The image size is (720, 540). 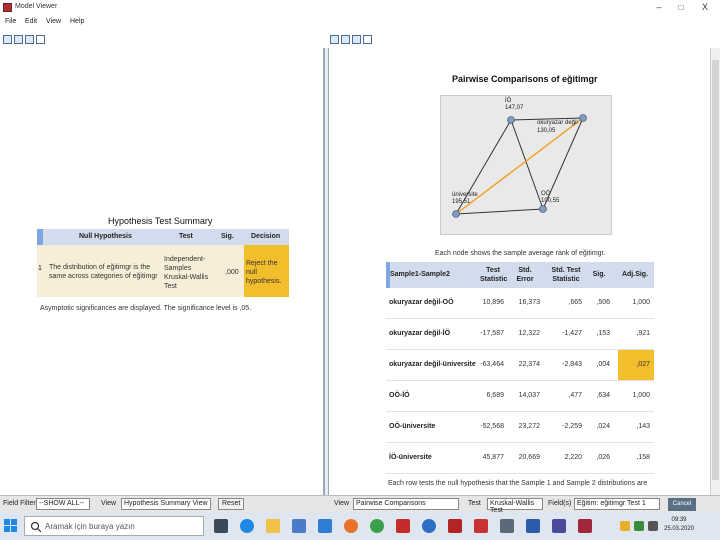 What do you see at coordinates (399, 395) in the screenshot?
I see `row-label: OÖ-İÖ` at bounding box center [399, 395].